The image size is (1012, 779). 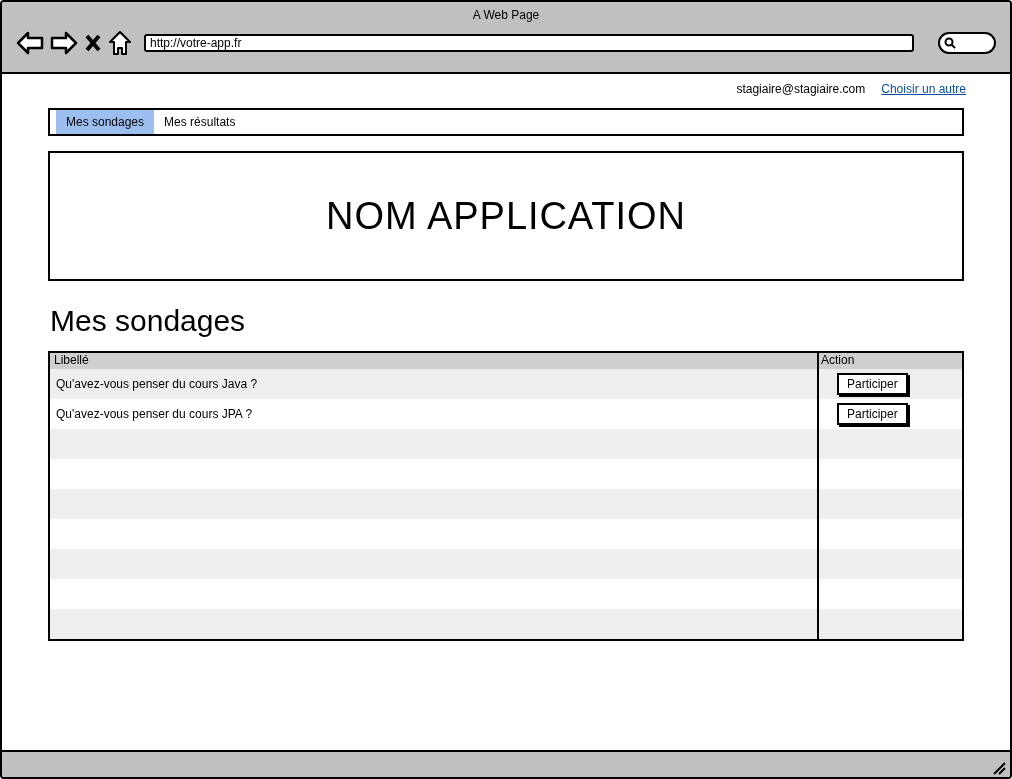 I want to click on choose-other-link: Choisir un autre, so click(x=923, y=89).